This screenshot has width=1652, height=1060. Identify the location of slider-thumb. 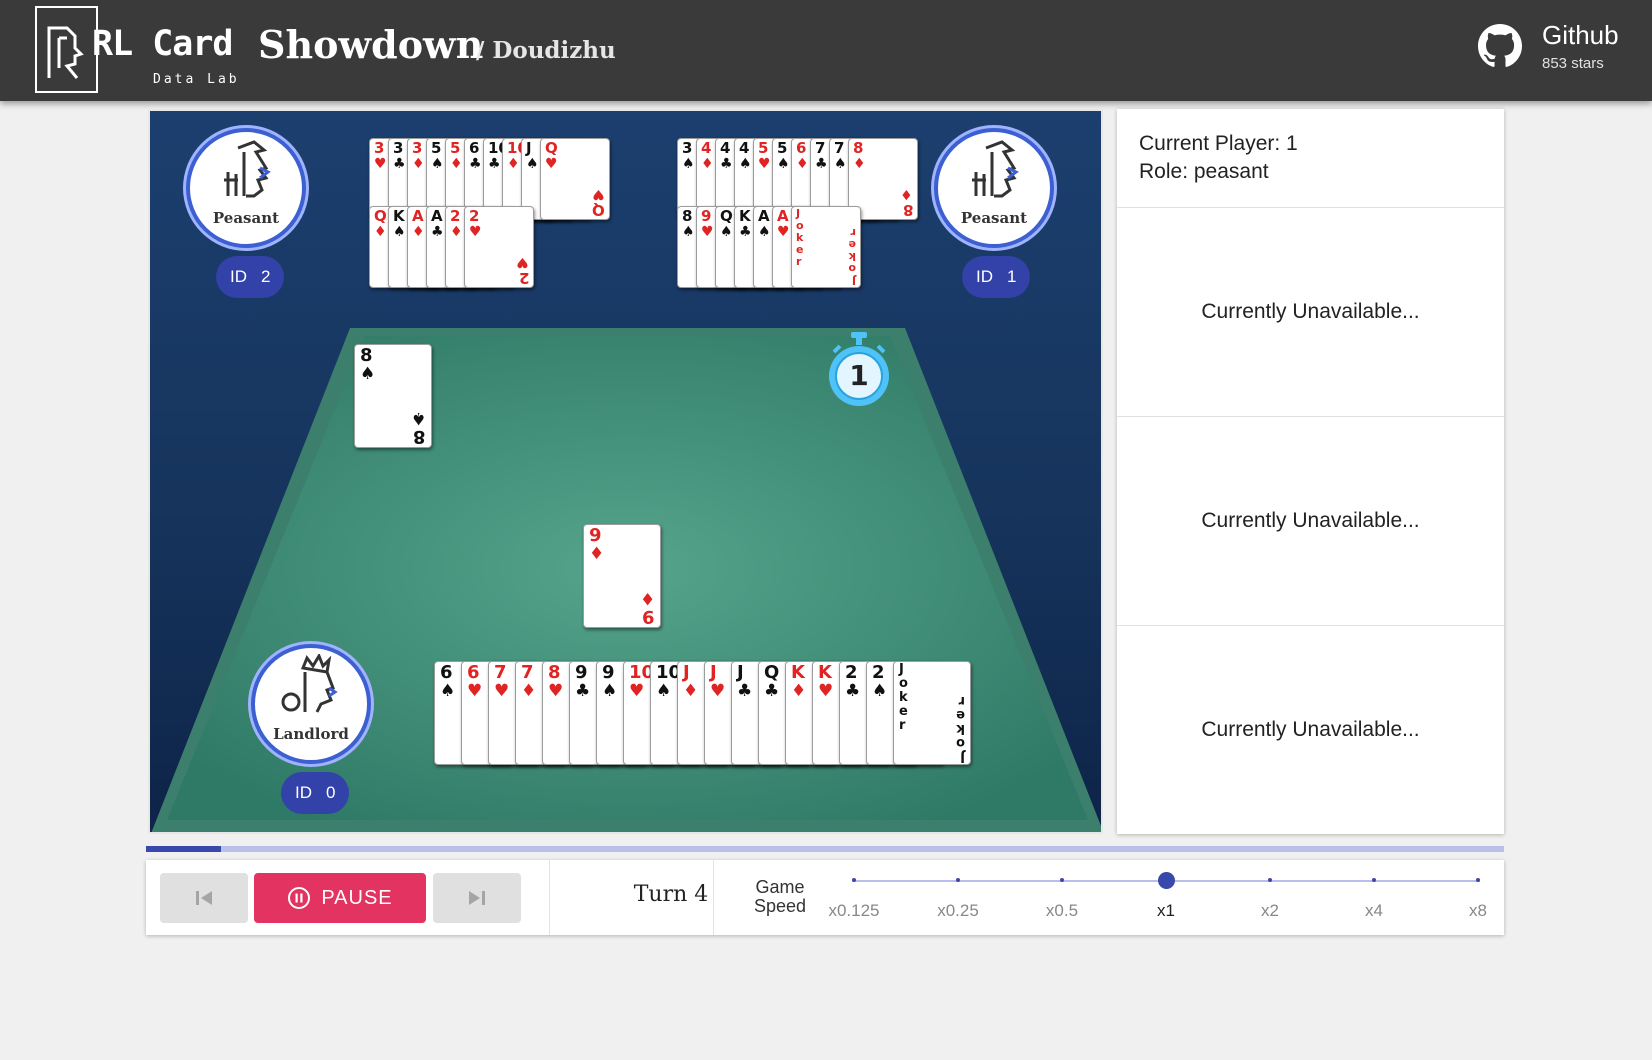
(1166, 880).